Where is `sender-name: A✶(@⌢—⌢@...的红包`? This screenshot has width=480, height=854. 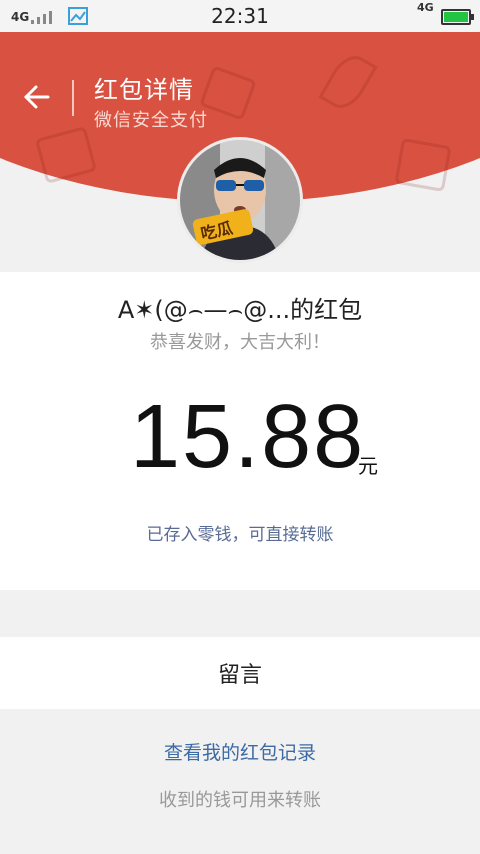 sender-name: A✶(@⌢—⌢@...的红包 is located at coordinates (240, 310).